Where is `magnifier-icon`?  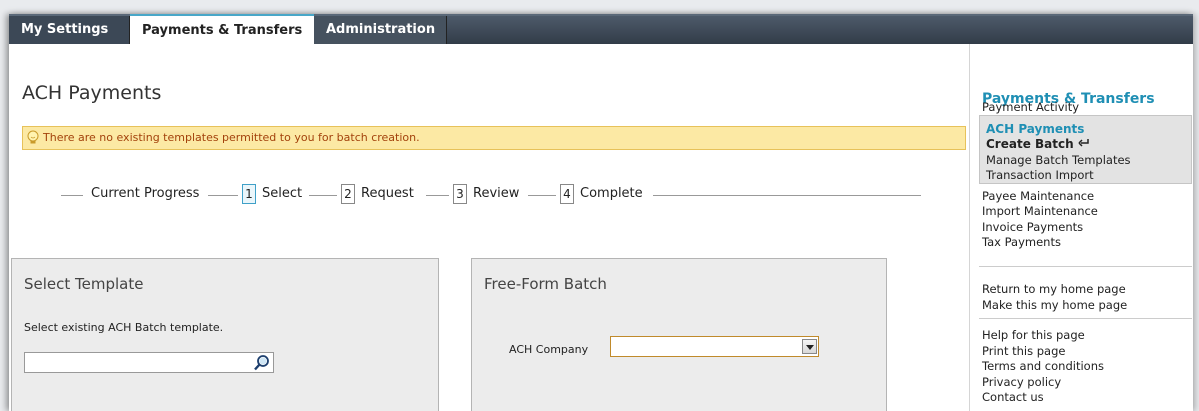 magnifier-icon is located at coordinates (262, 363).